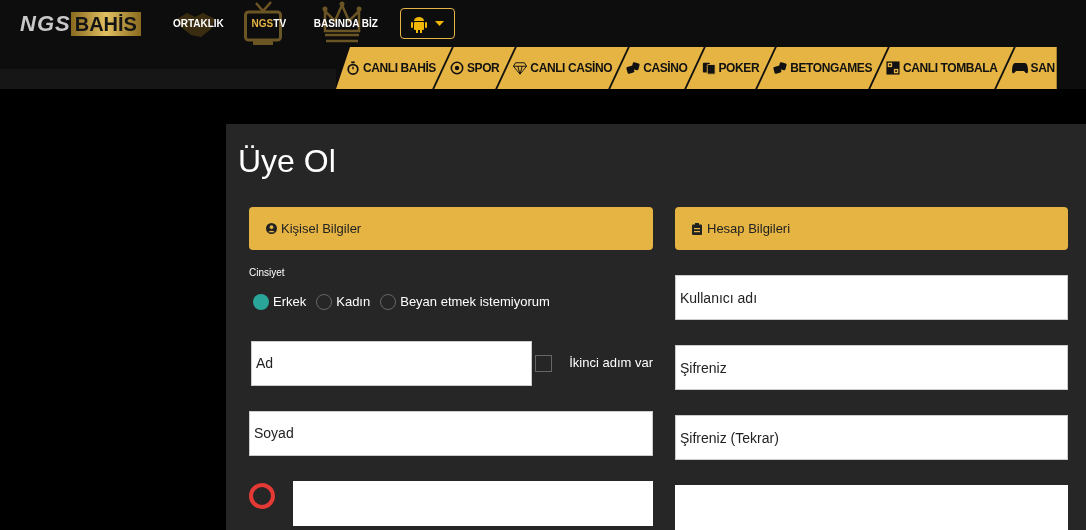 This screenshot has height=530, width=1086. I want to click on app-download-button, so click(427, 23).